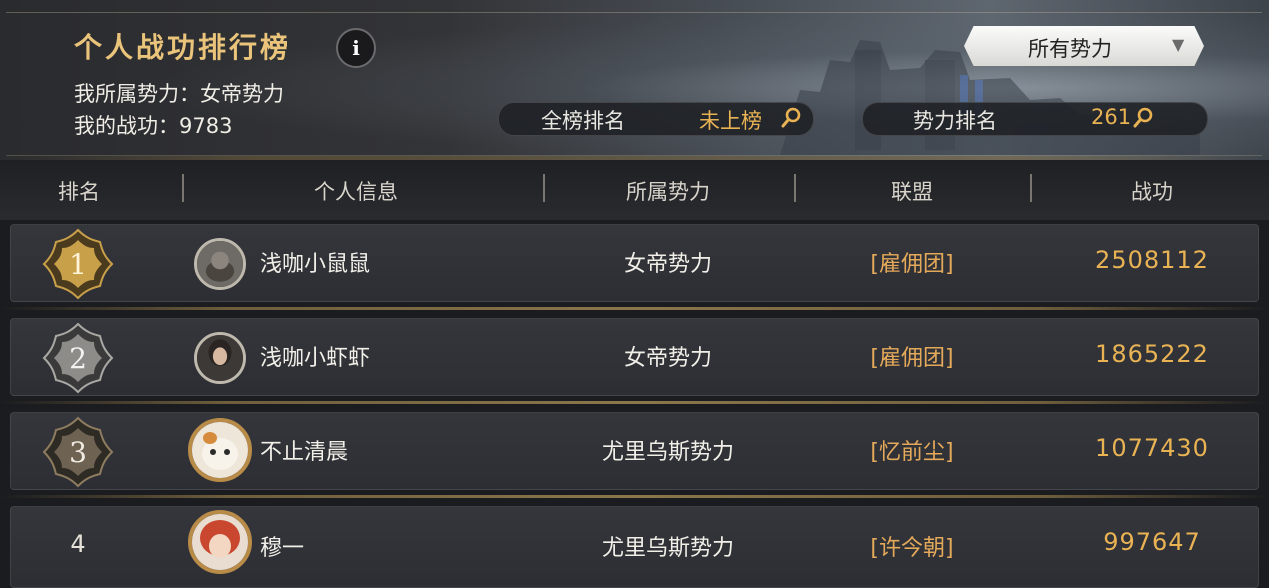 Image resolution: width=1269 pixels, height=588 pixels. What do you see at coordinates (356, 48) in the screenshot?
I see `info-icon: i` at bounding box center [356, 48].